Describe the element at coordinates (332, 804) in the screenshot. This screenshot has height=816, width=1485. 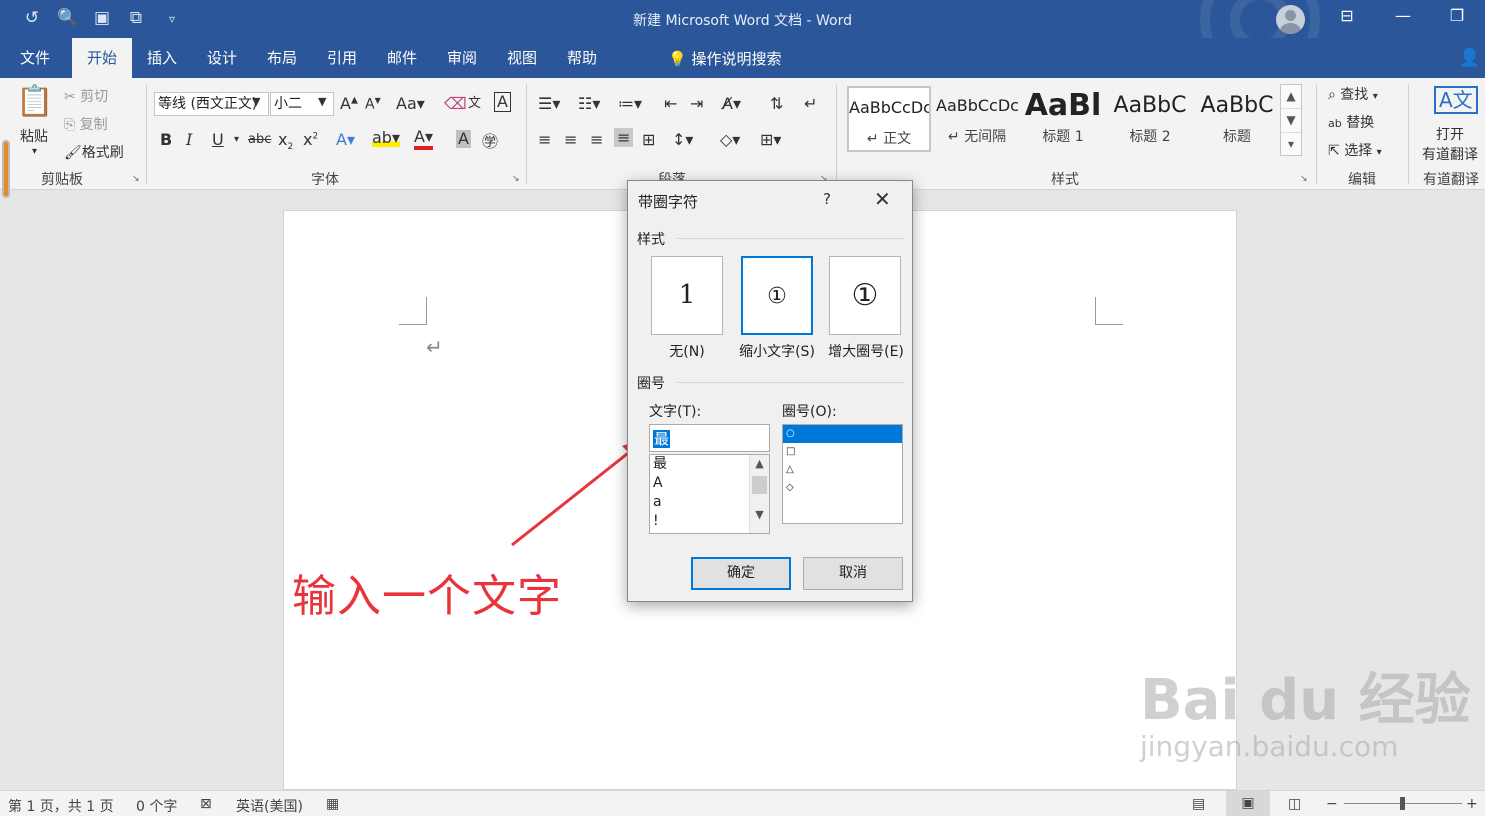
I see `macro-icon: ▦` at that location.